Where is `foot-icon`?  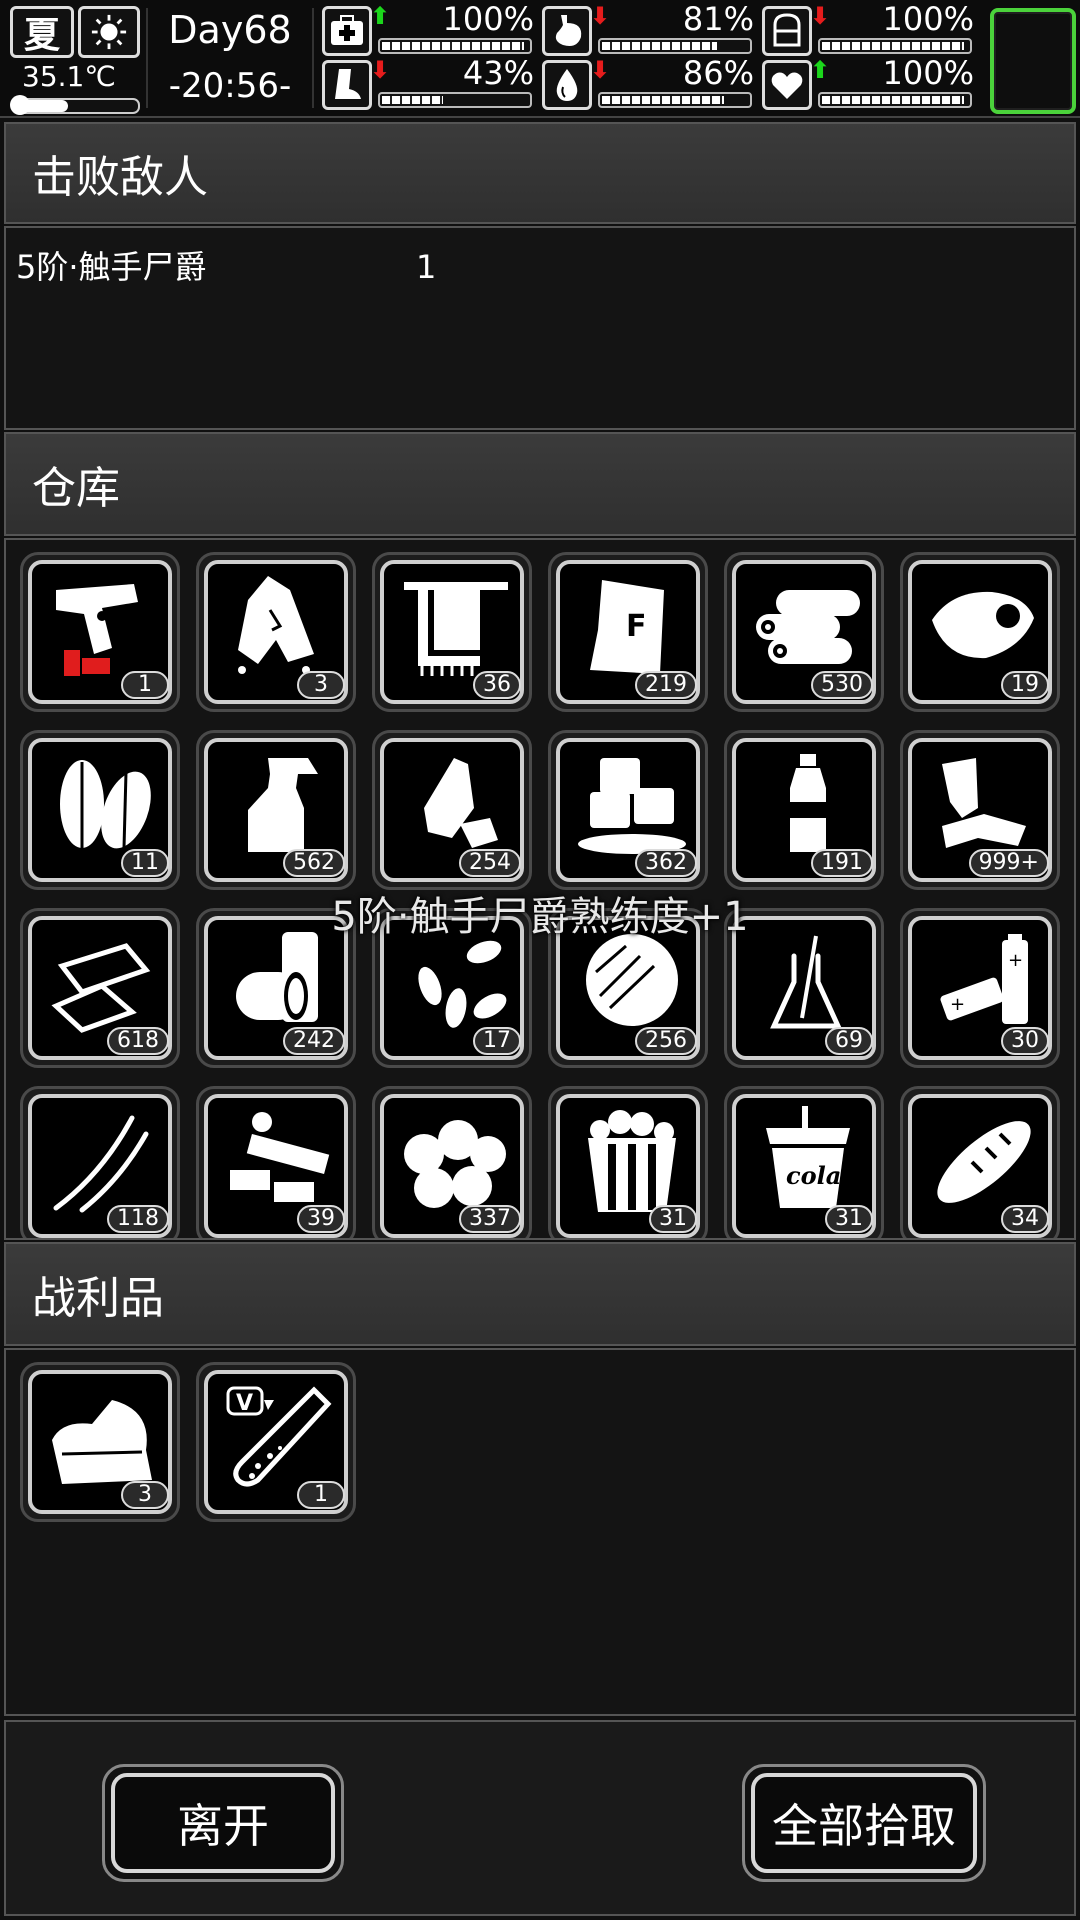 foot-icon is located at coordinates (347, 85).